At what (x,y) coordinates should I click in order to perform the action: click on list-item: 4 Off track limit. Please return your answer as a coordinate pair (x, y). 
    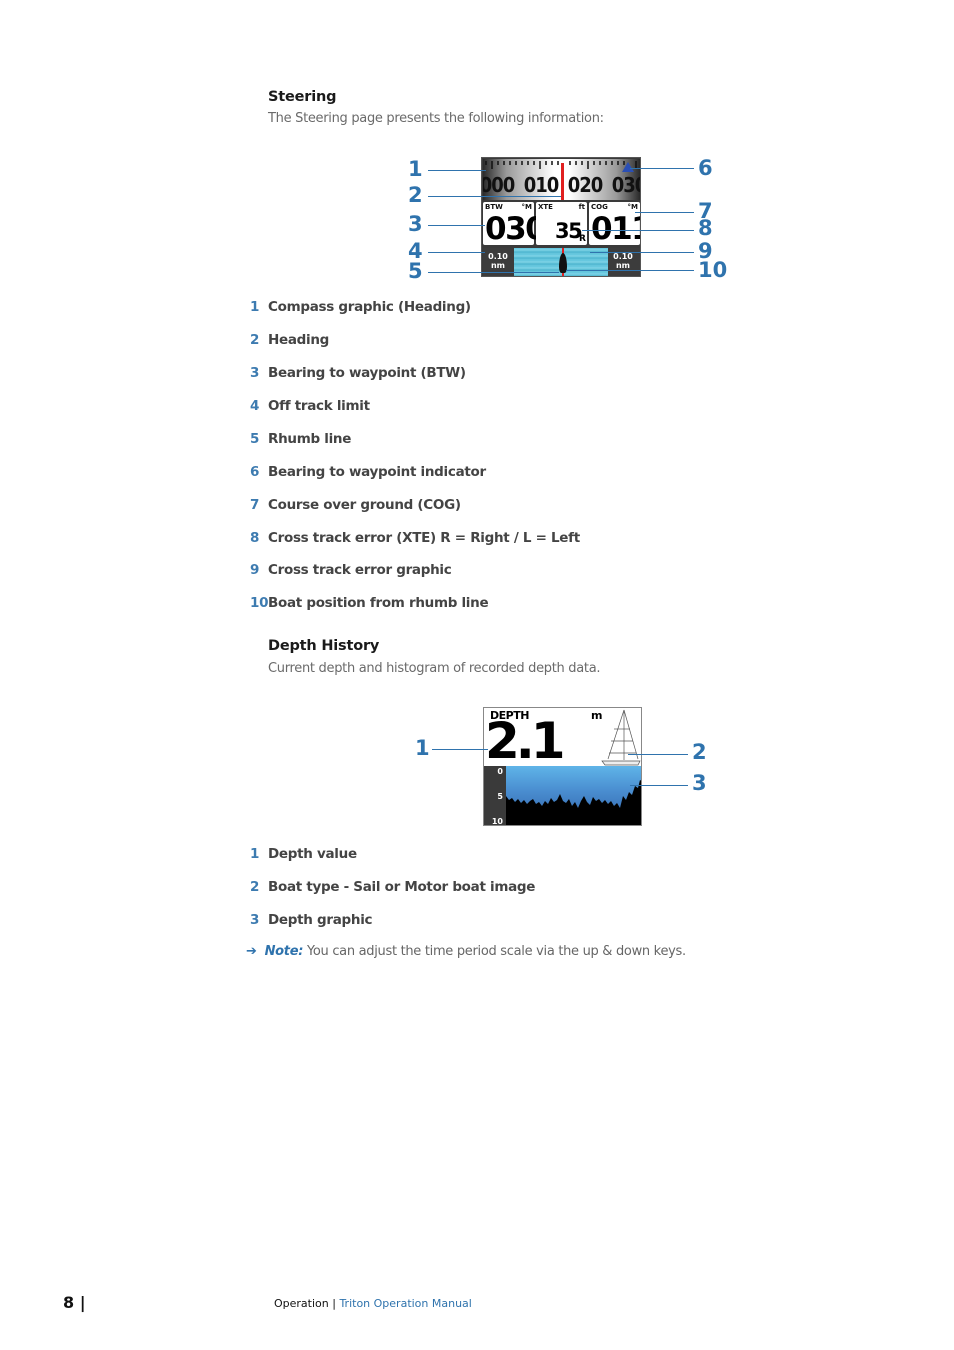
    Looking at the image, I should click on (310, 408).